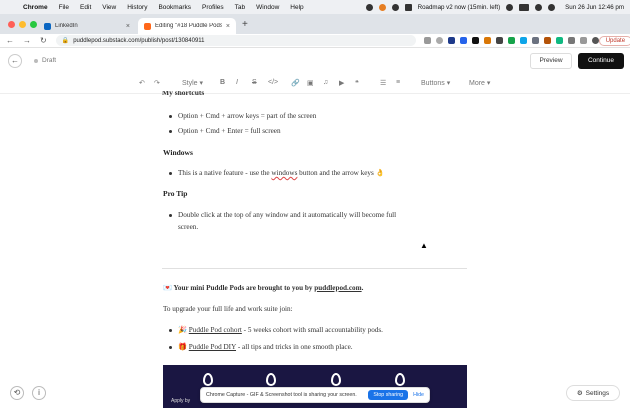  Describe the element at coordinates (11, 24) in the screenshot. I see `close-window-icon` at that location.